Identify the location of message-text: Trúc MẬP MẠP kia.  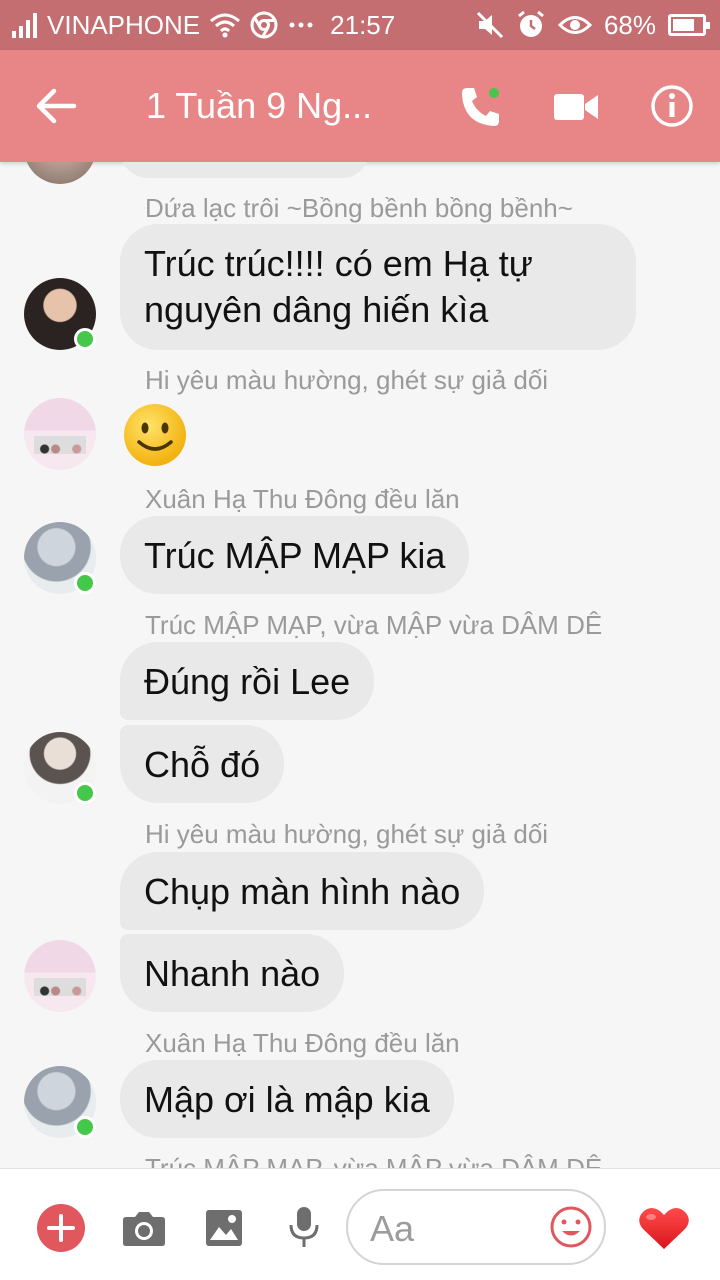
(295, 555).